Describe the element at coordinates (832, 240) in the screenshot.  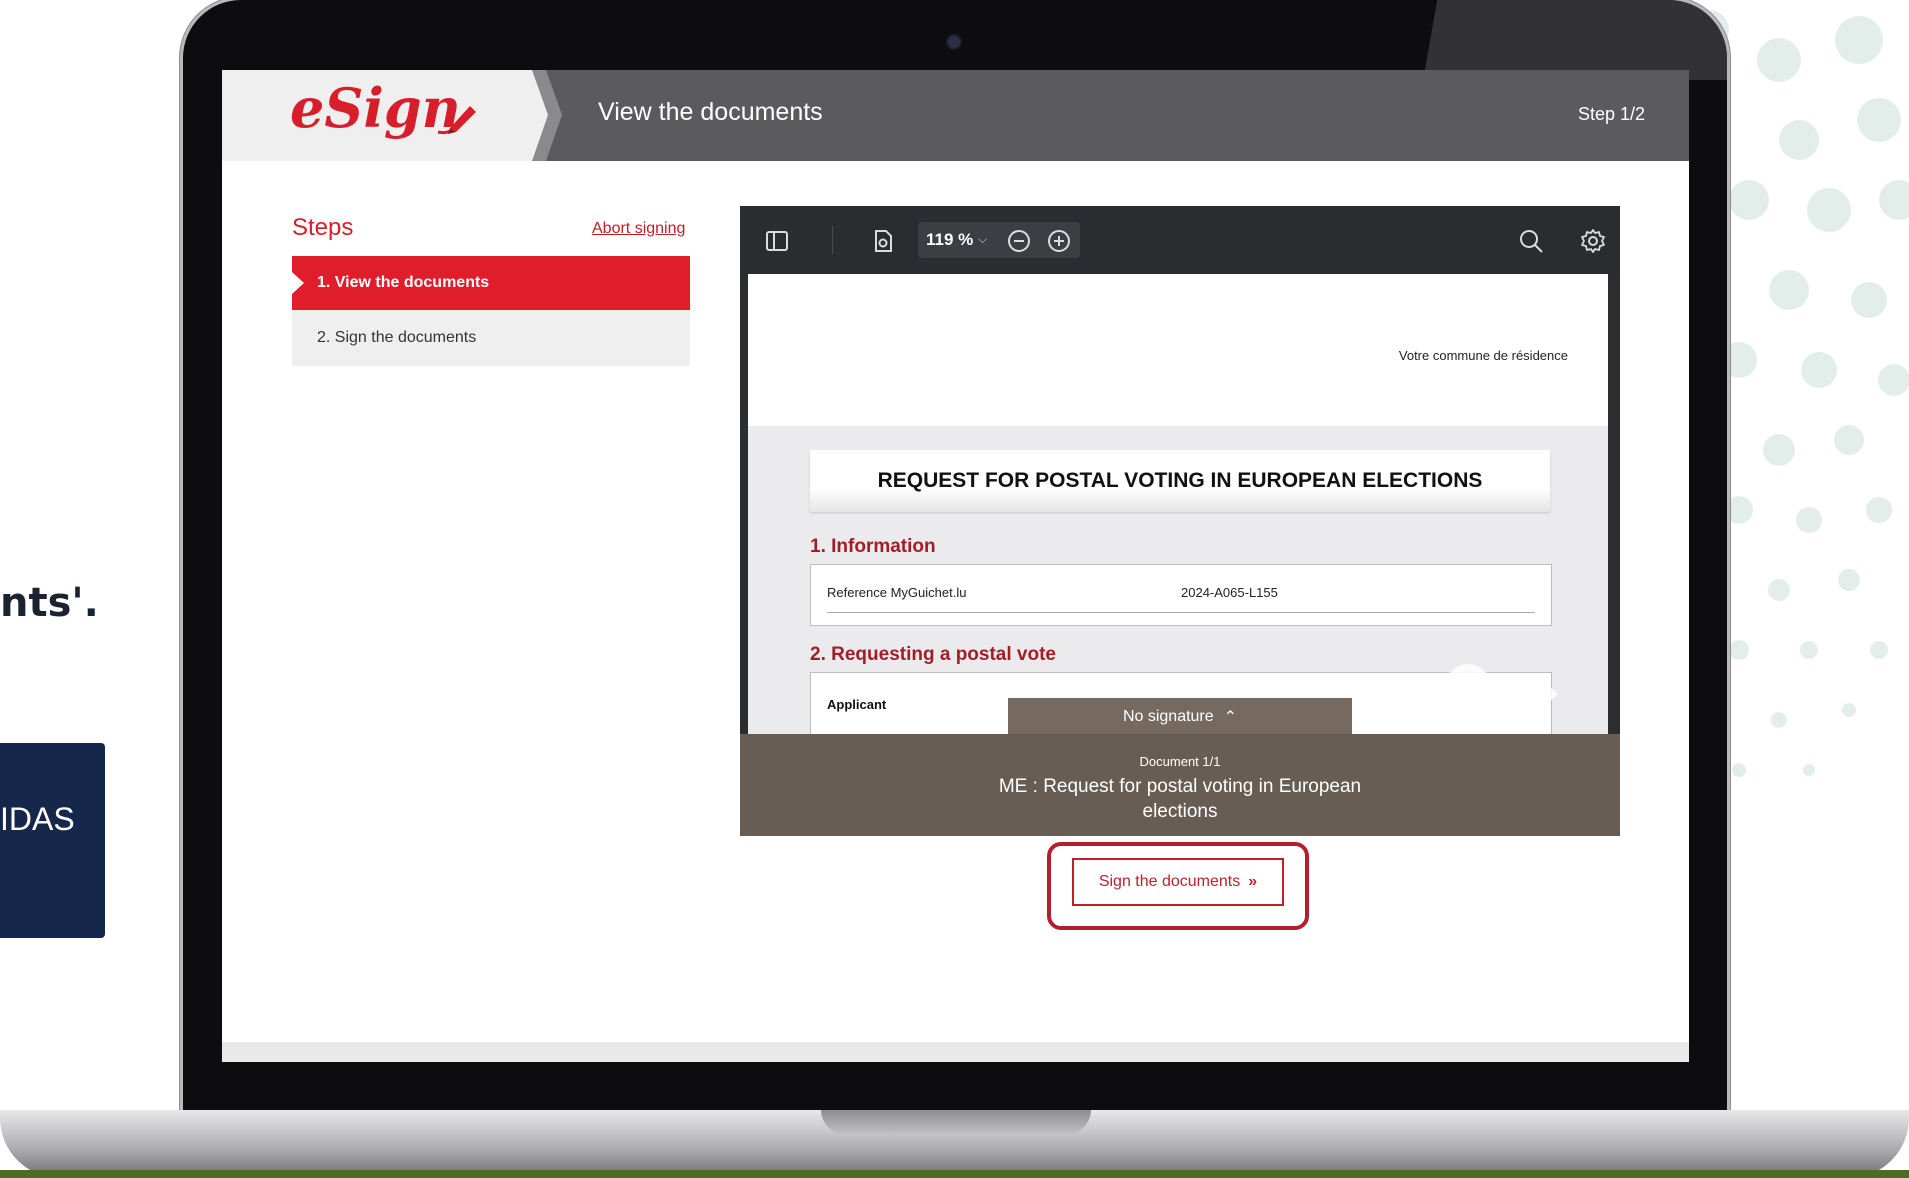
I see `toolbar-divider` at that location.